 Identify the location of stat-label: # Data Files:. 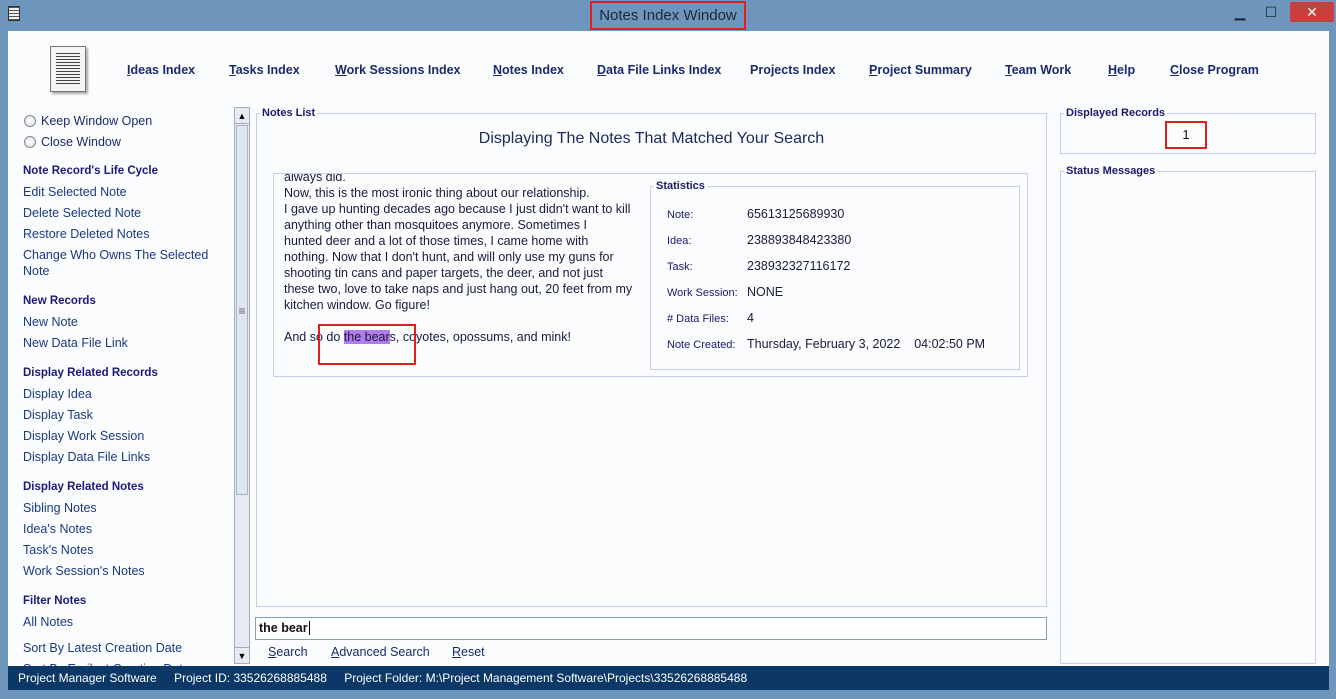
(698, 319).